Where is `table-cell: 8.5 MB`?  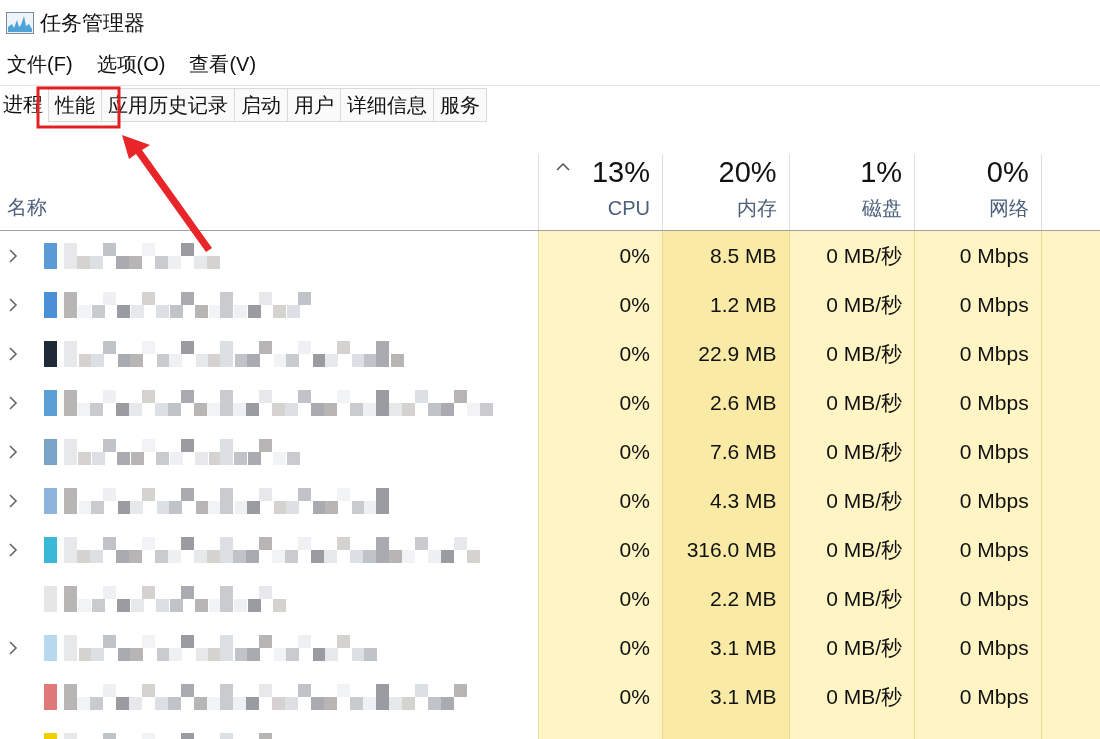 table-cell: 8.5 MB is located at coordinates (725, 255).